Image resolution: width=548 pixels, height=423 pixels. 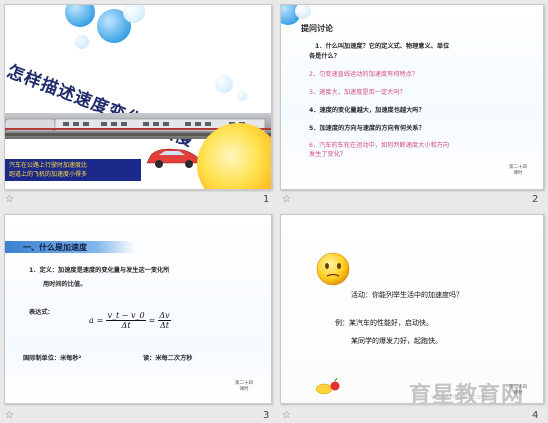 I want to click on formula-fraction-2: Δv Δt, so click(x=164, y=320).